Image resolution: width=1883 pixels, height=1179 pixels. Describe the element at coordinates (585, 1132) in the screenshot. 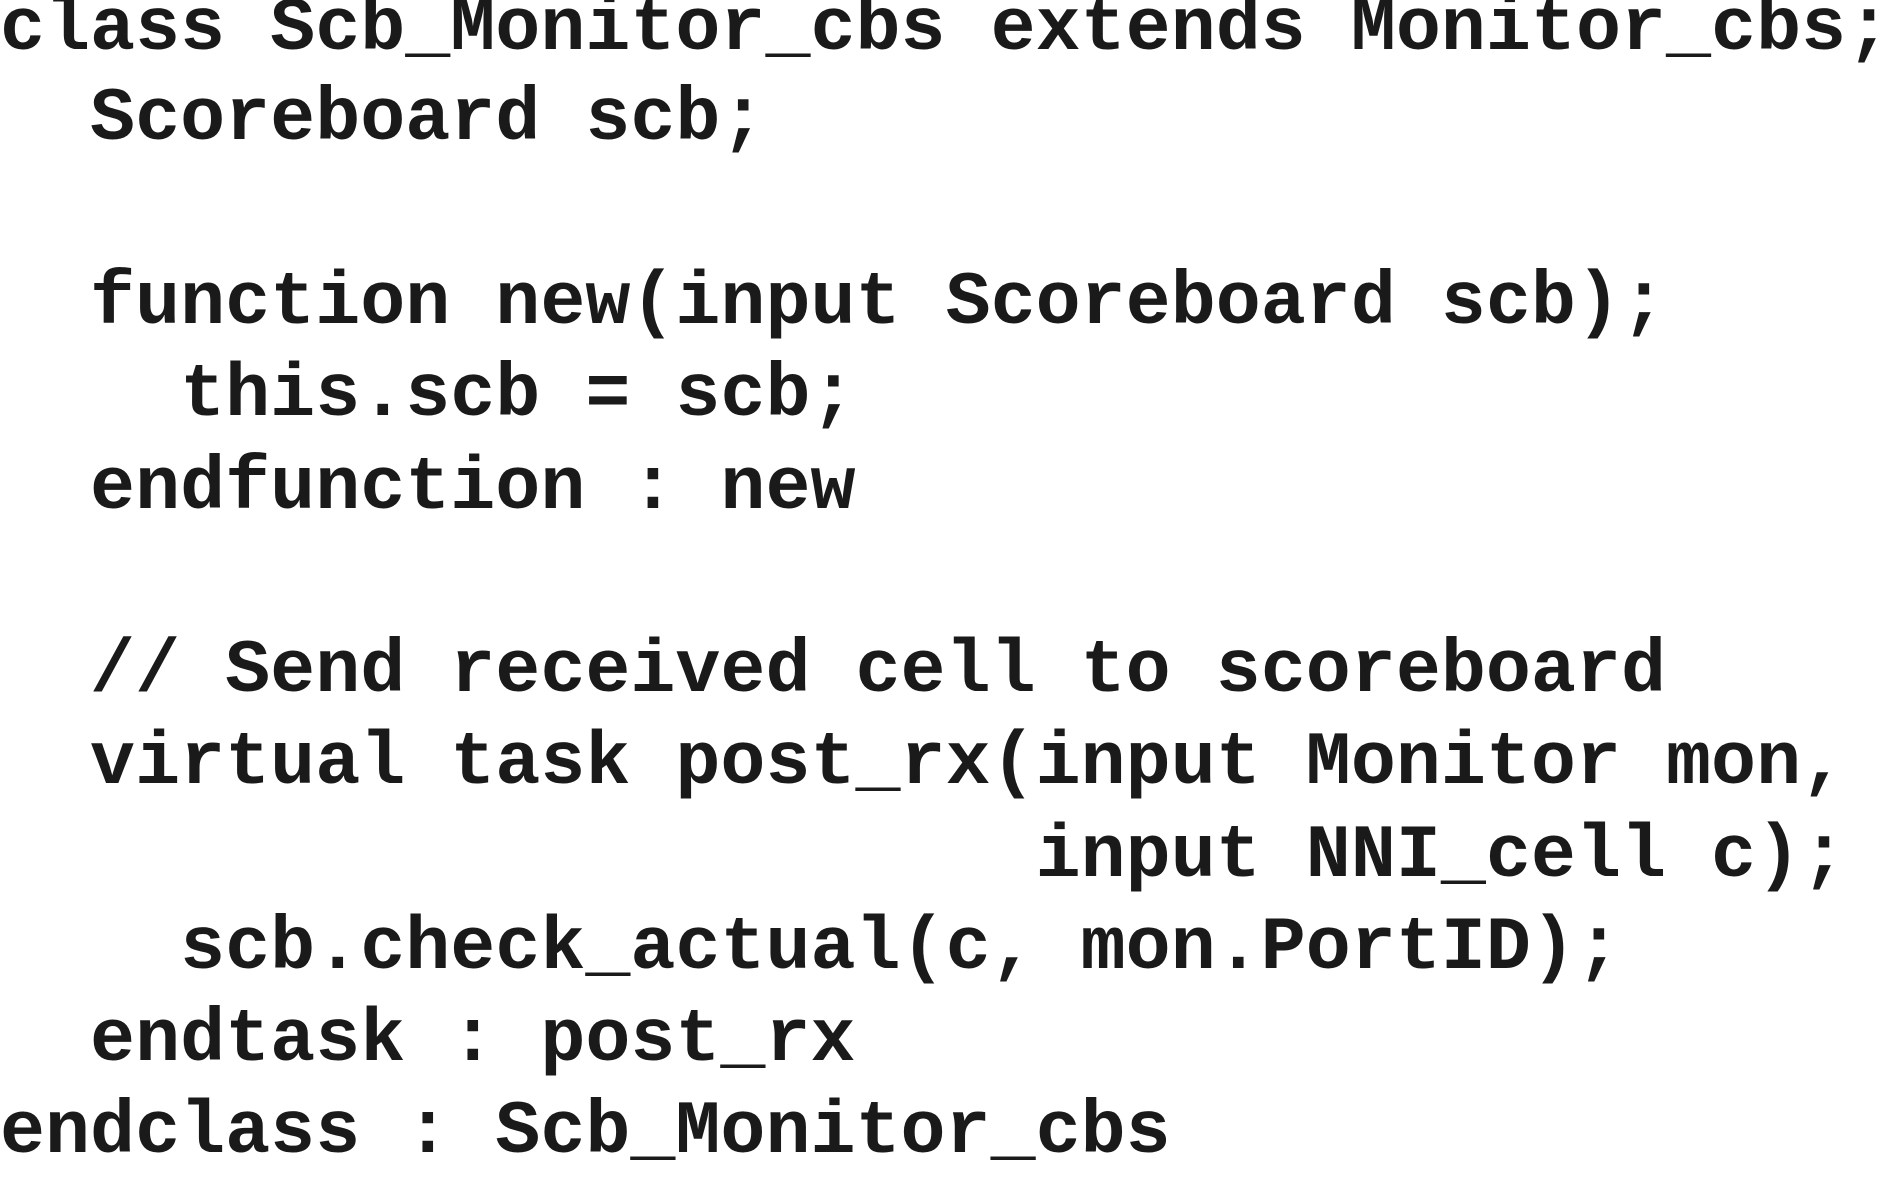

I see `endclass-line: endclass : Scb_Monitor_cbs` at that location.